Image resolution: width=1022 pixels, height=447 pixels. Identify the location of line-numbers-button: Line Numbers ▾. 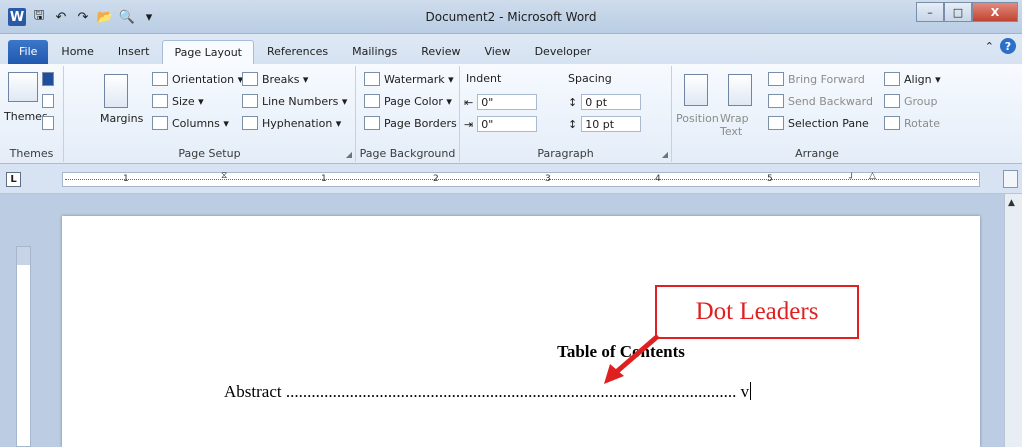
(294, 101).